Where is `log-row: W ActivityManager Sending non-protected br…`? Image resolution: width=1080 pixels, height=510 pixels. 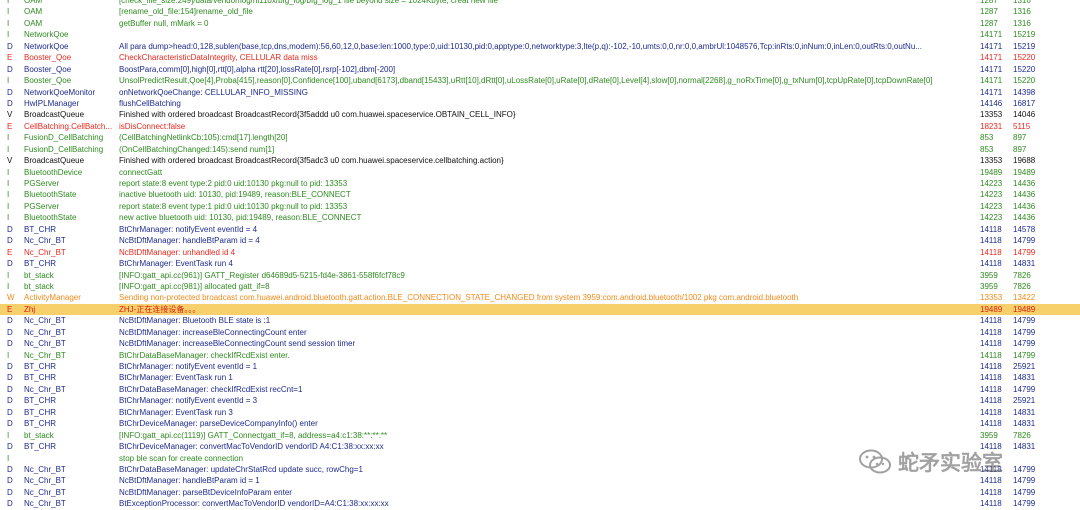 log-row: W ActivityManager Sending non-protected br… is located at coordinates (540, 297).